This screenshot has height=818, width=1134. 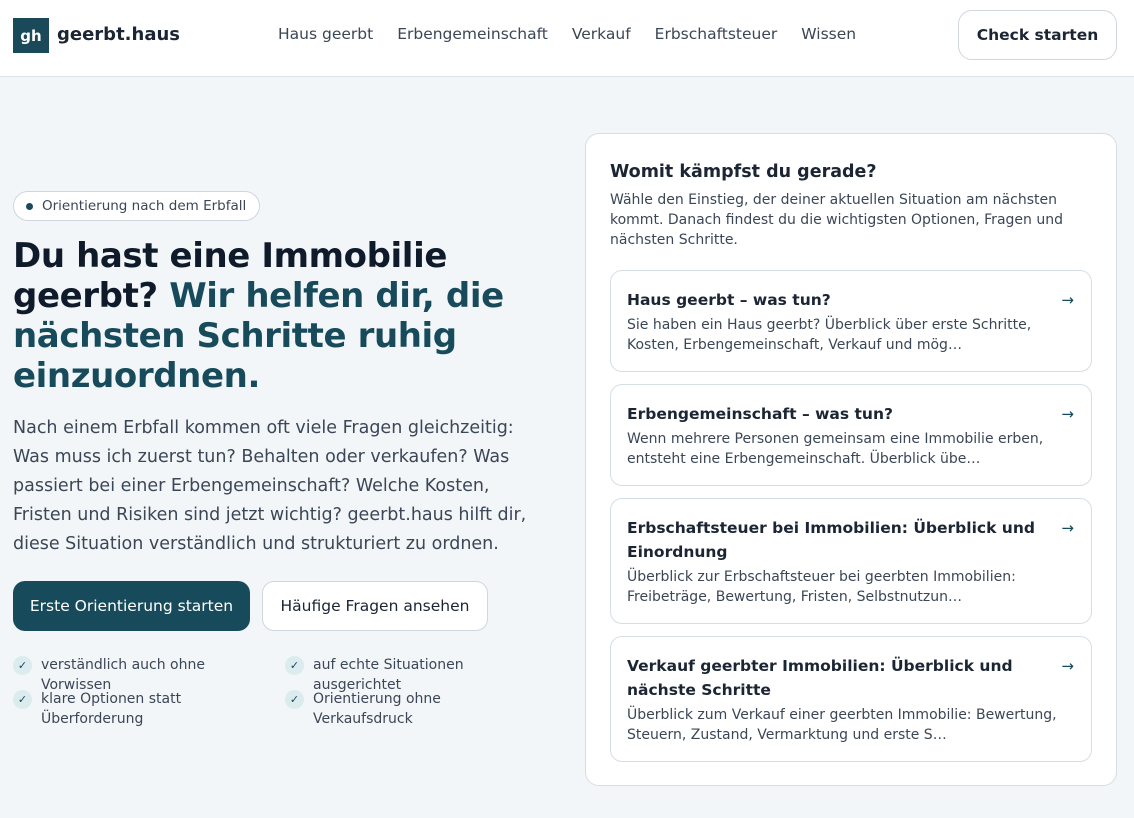 I want to click on feature-label: klare Optionen statt Überforderung, so click(x=111, y=709).